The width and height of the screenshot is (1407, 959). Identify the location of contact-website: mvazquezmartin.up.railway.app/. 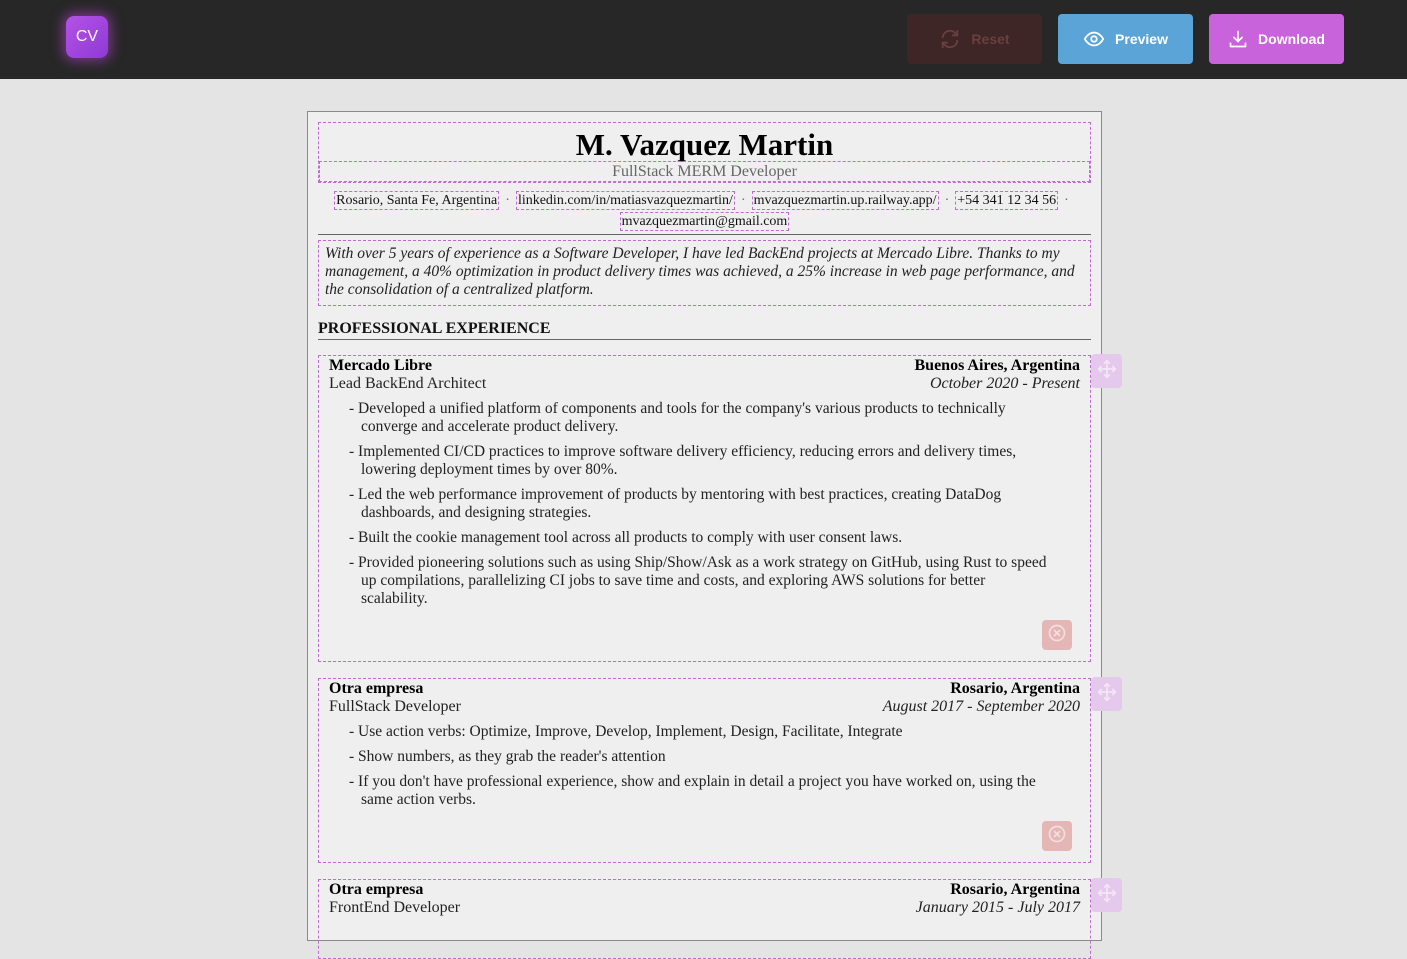
(845, 200).